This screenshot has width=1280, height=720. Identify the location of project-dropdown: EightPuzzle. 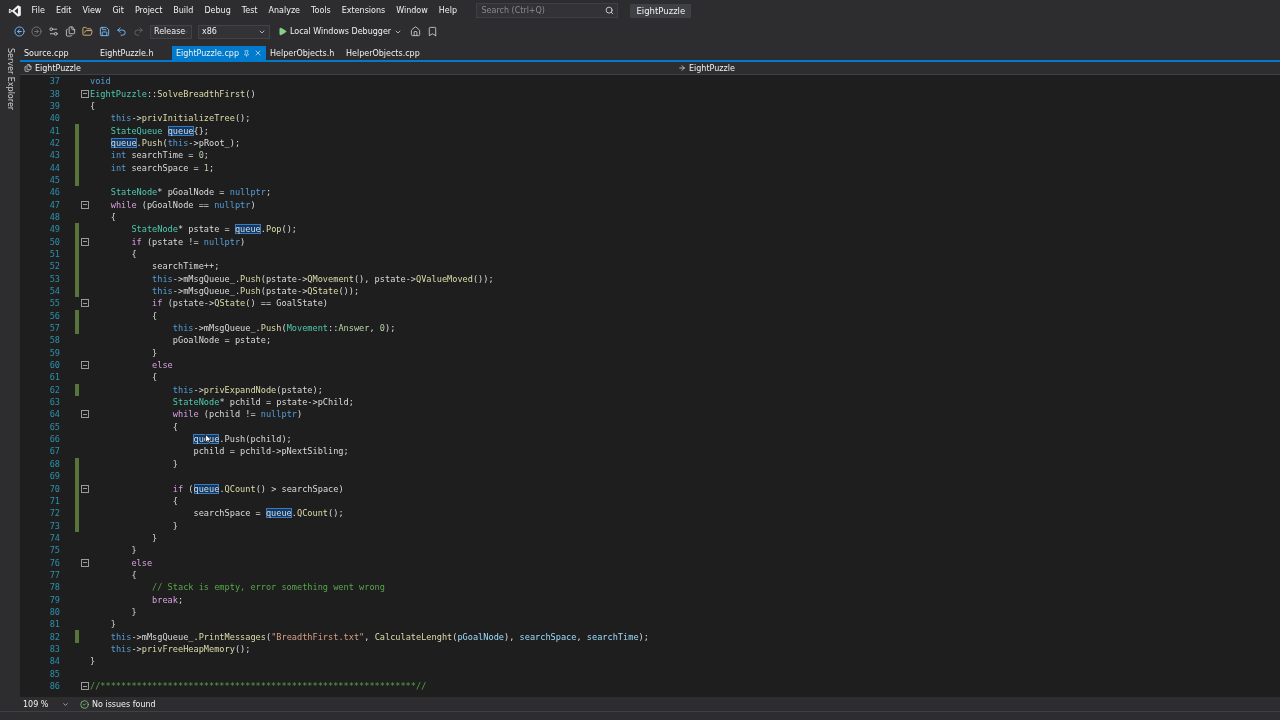
(347, 68).